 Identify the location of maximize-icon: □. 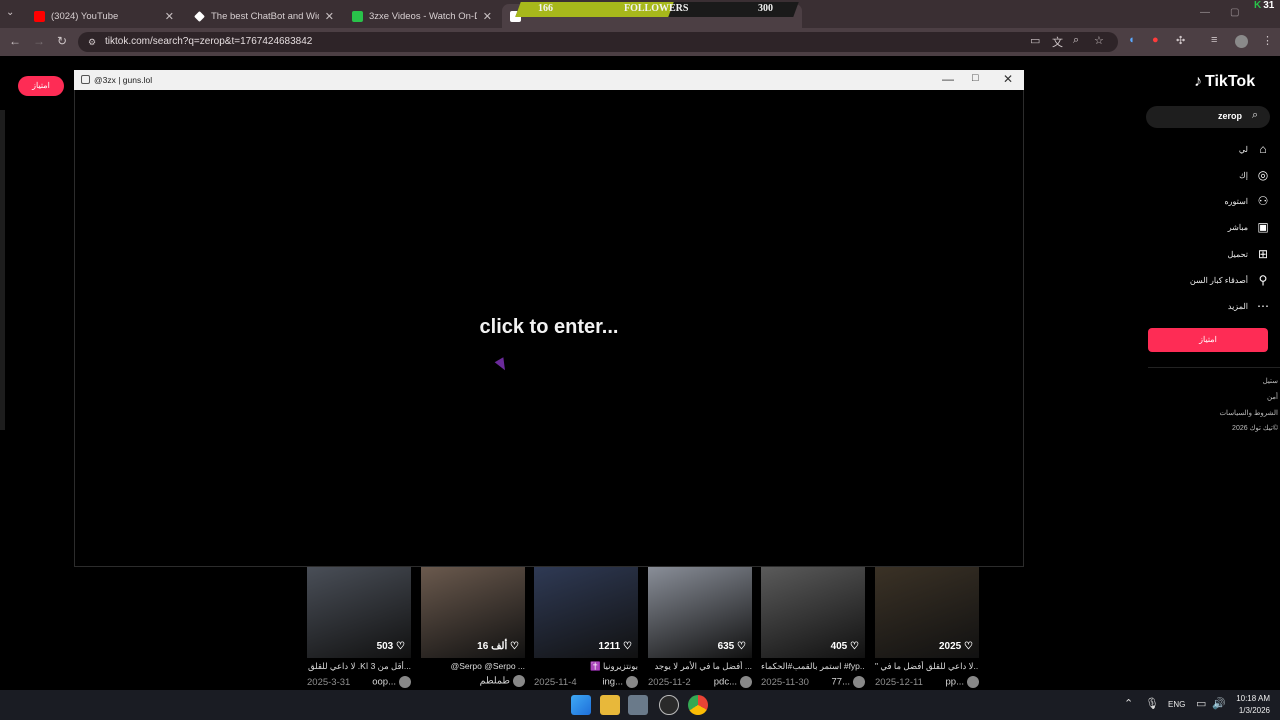
(975, 78).